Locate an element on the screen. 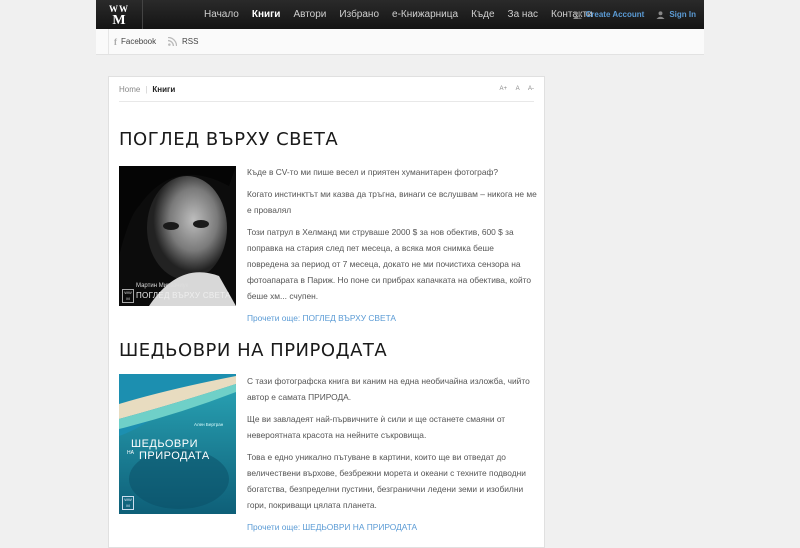  rss-label: RSS is located at coordinates (190, 41).